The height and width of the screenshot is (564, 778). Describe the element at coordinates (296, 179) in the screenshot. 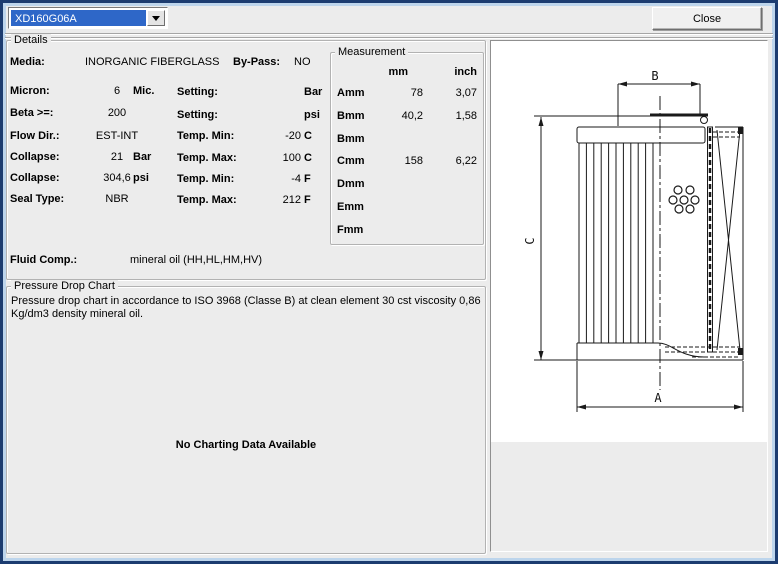

I see `field-value: -4` at that location.